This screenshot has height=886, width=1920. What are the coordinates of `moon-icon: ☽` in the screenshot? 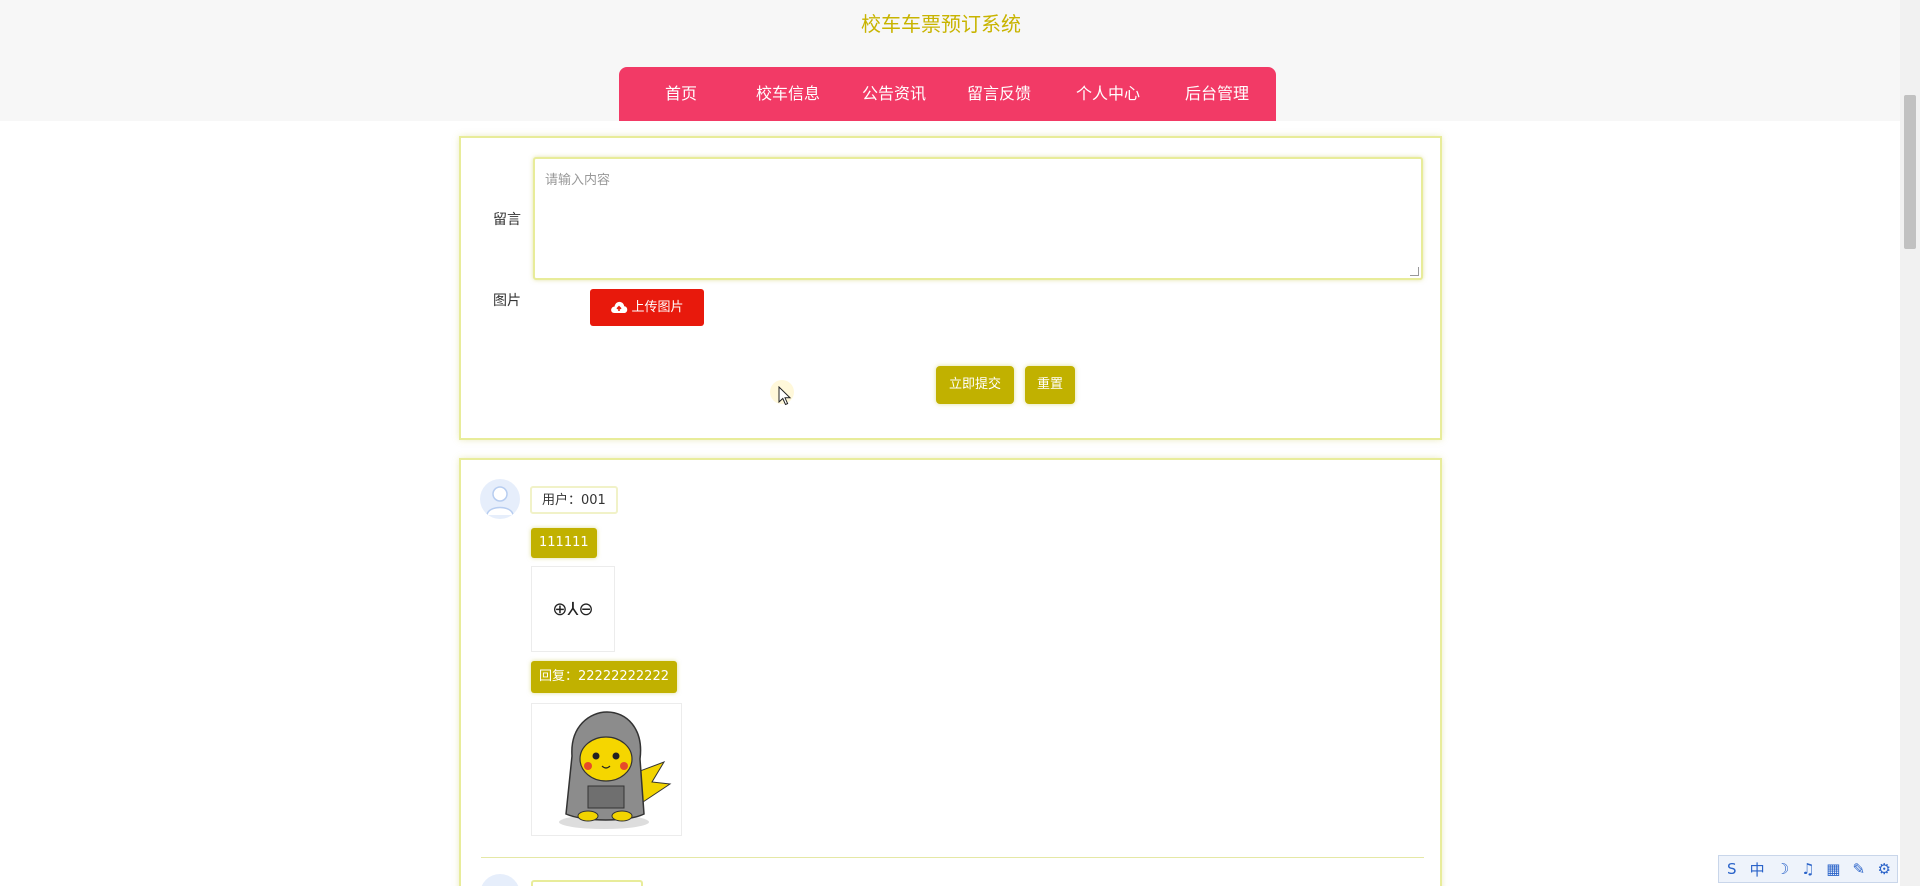 It's located at (1783, 869).